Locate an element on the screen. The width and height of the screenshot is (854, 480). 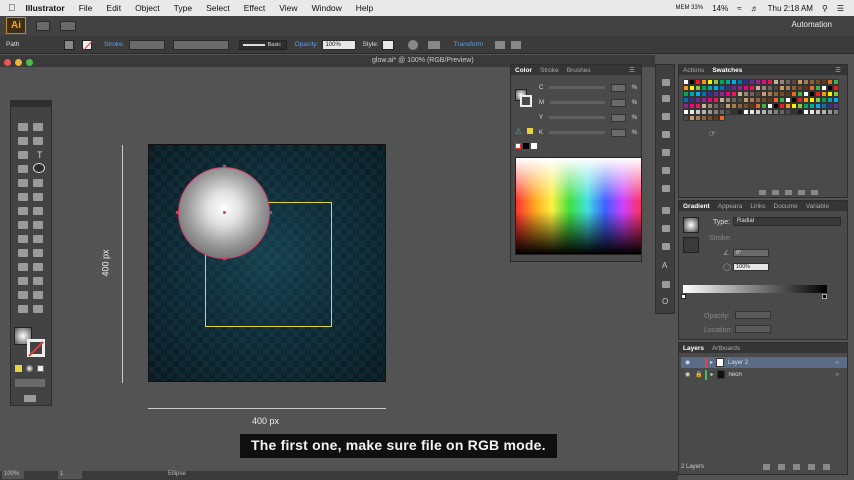
bridge-icon is located at coordinates (43, 26).